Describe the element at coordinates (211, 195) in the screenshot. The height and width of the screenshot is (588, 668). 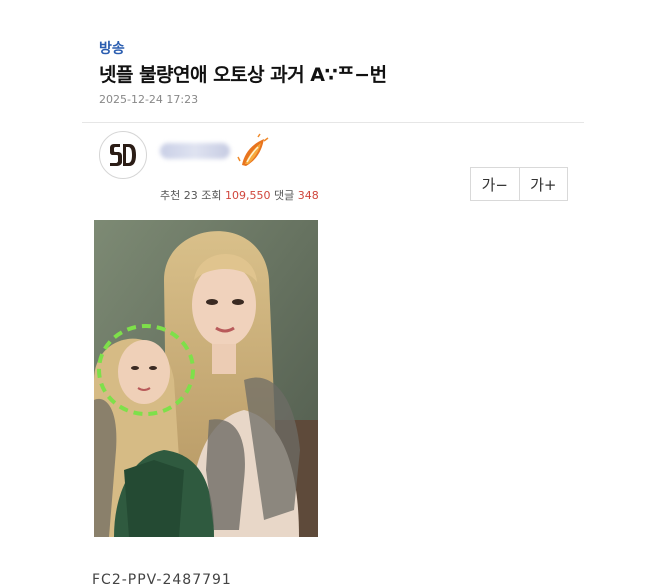
I see `views-label: 조회` at that location.